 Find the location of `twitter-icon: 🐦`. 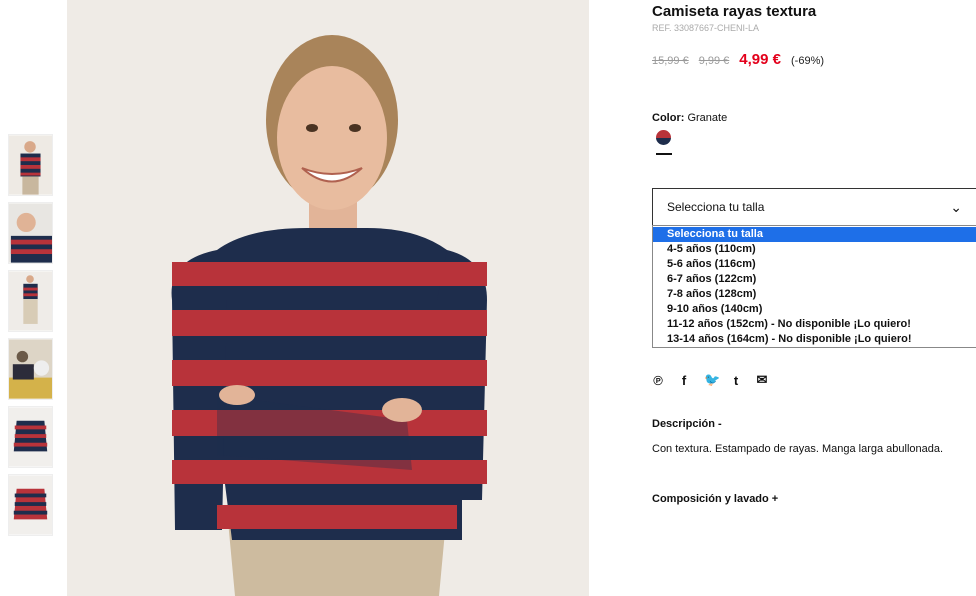

twitter-icon: 🐦 is located at coordinates (712, 380).